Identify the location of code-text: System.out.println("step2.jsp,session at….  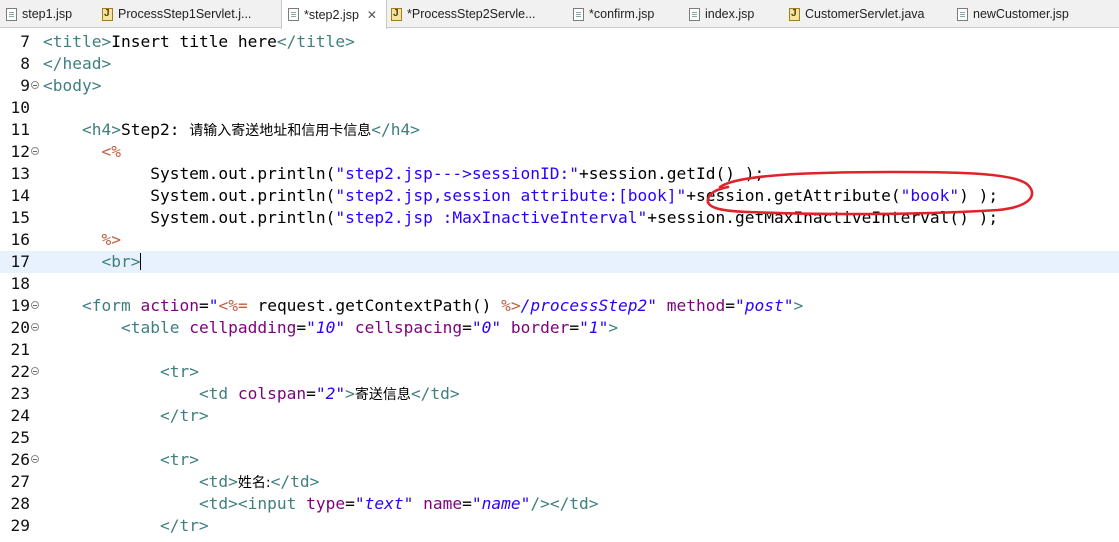
(520, 196).